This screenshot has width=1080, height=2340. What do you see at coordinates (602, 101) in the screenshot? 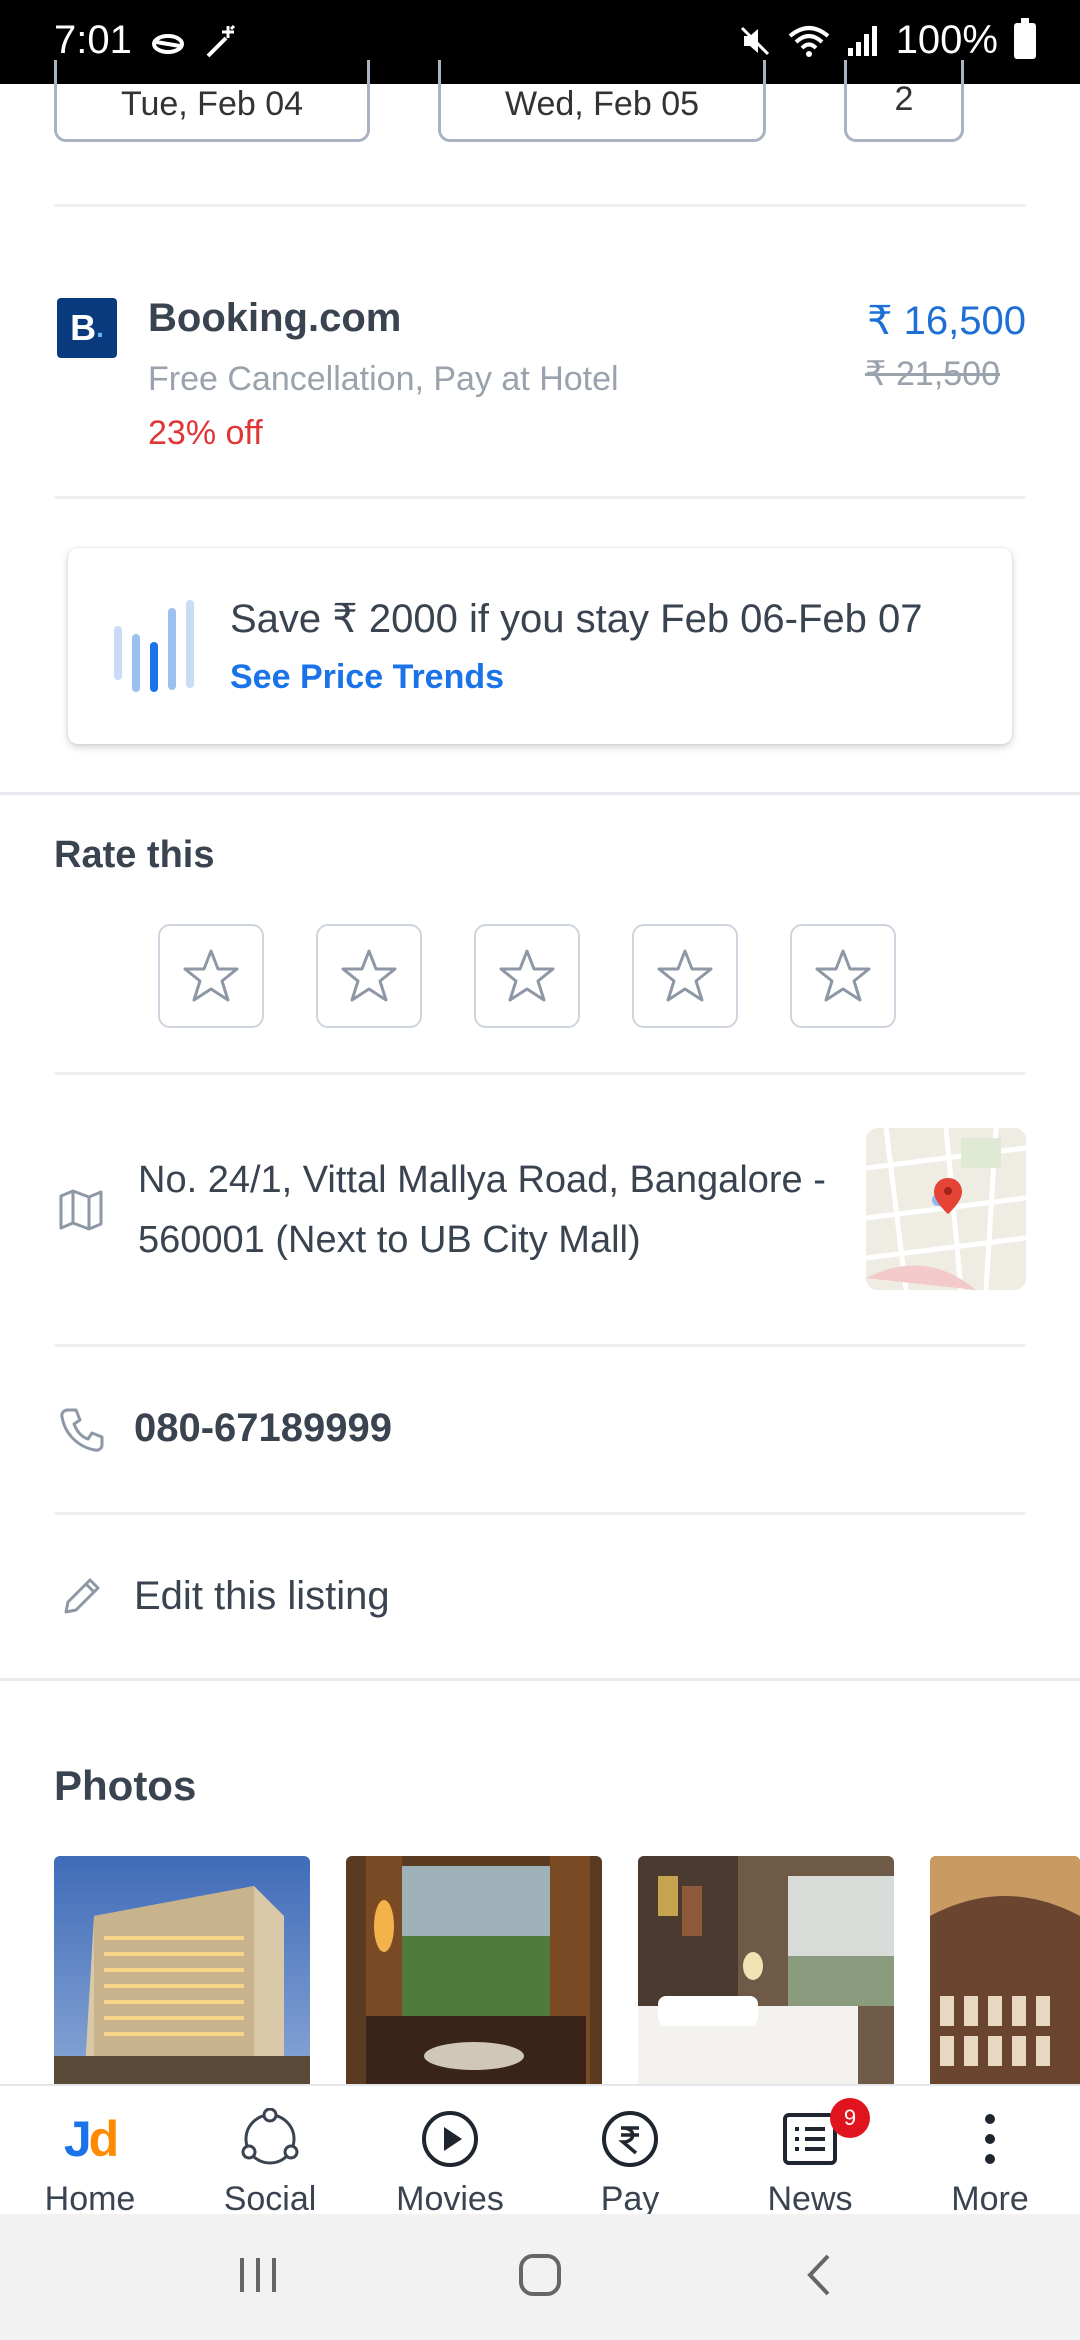
I see `checkout-date-field: Wed, Feb 05` at bounding box center [602, 101].